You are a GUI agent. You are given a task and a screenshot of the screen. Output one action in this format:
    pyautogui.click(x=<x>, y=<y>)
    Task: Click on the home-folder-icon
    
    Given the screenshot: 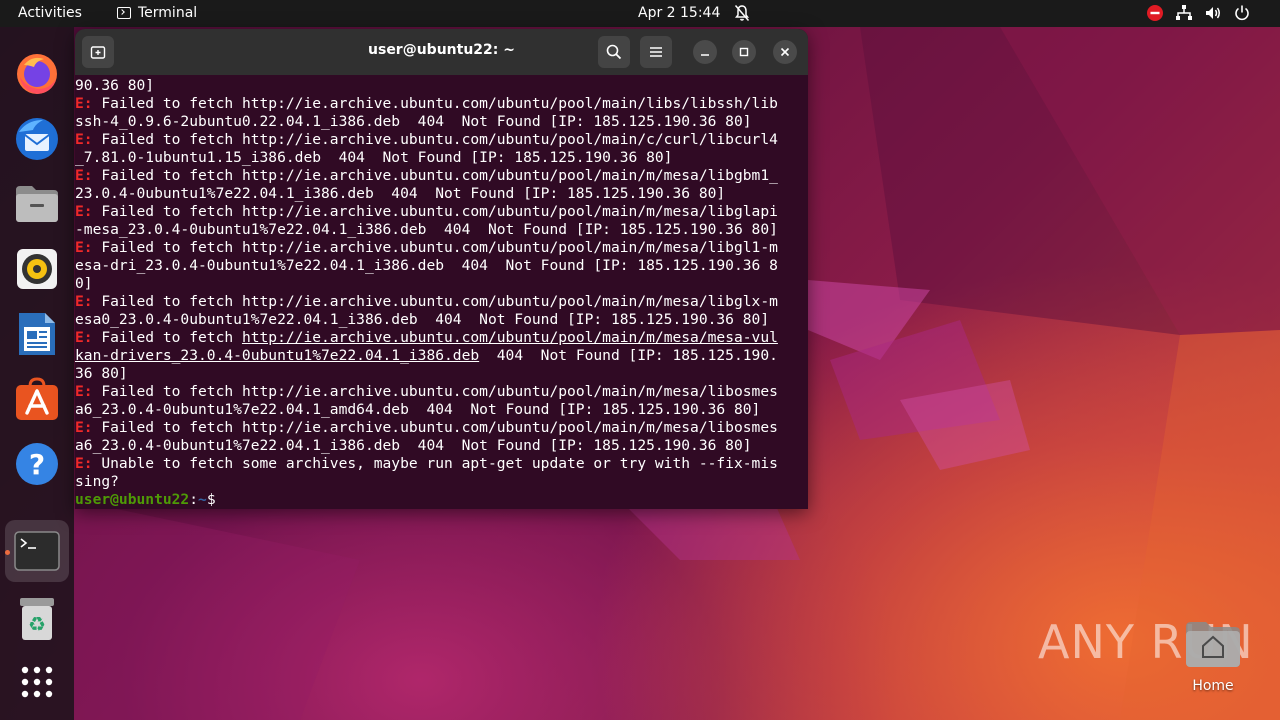 What is the action you would take?
    pyautogui.click(x=1213, y=644)
    